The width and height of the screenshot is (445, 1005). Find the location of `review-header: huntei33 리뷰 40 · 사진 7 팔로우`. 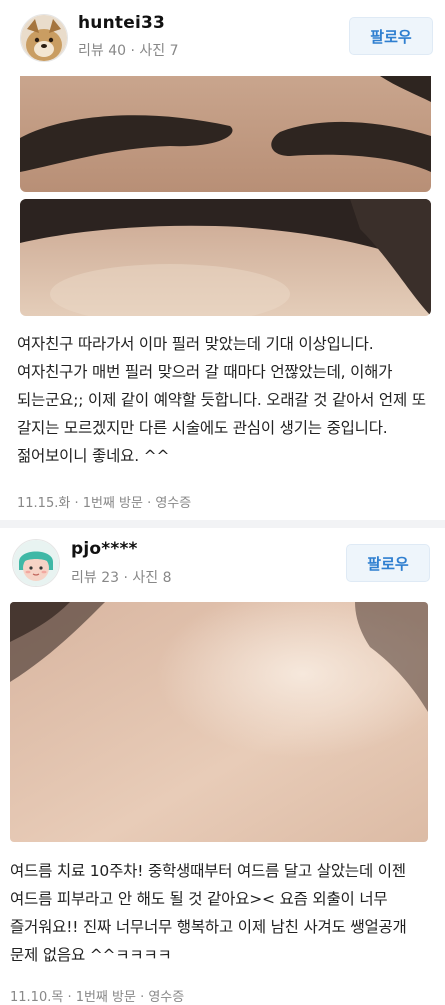

review-header: huntei33 리뷰 40 · 사진 7 팔로우 is located at coordinates (222, 38).